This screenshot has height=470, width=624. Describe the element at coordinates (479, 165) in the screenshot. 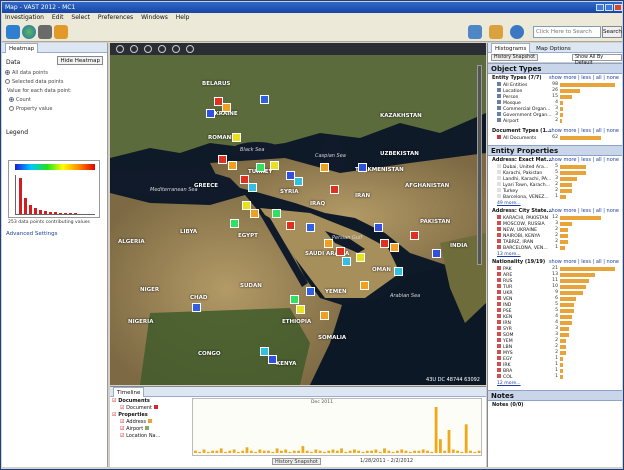

I see `map-zoom-slider` at that location.